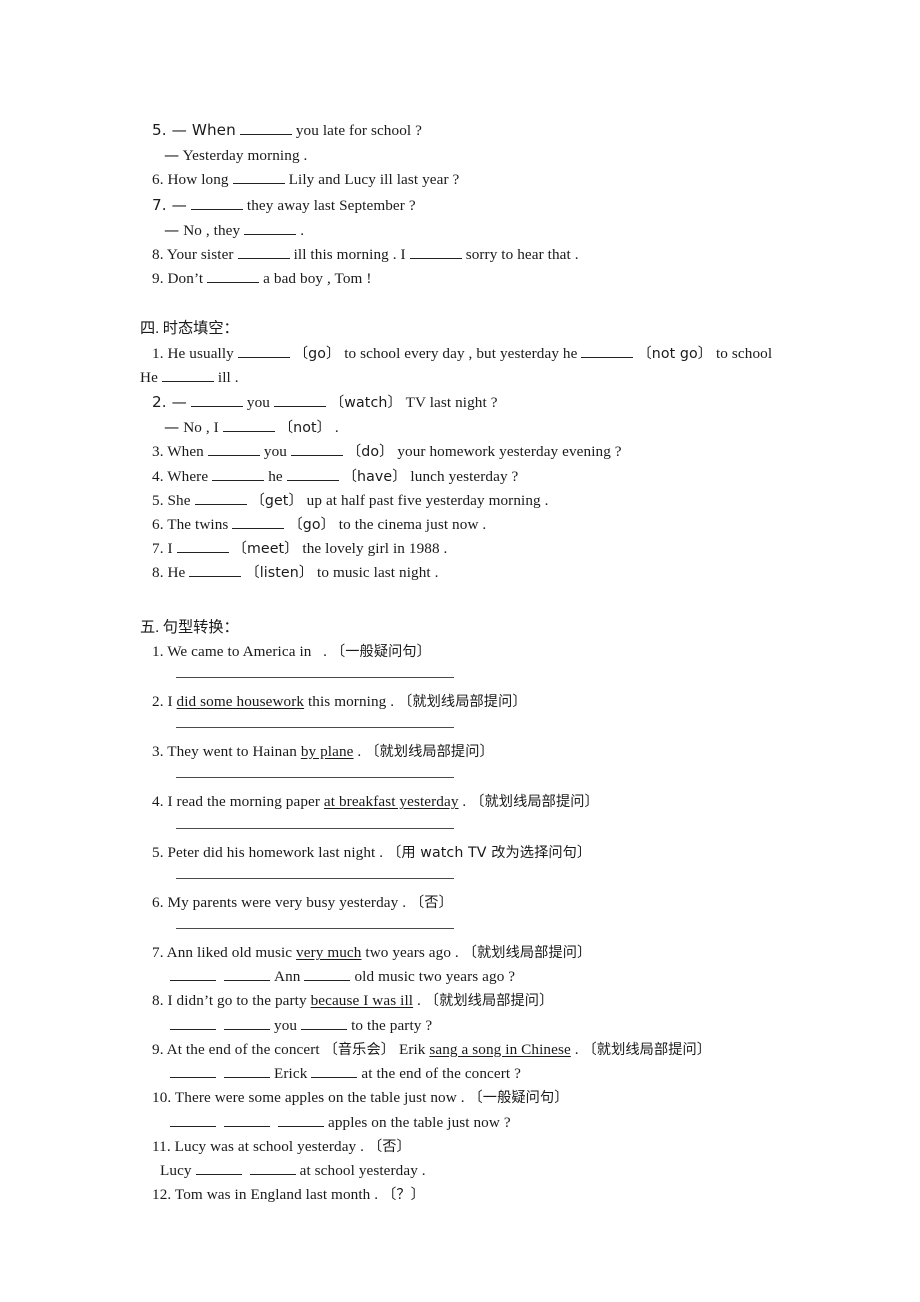  I want to click on exercise-item: 4. Where he 〔have〕 lunch yesterday ?, so click(335, 475).